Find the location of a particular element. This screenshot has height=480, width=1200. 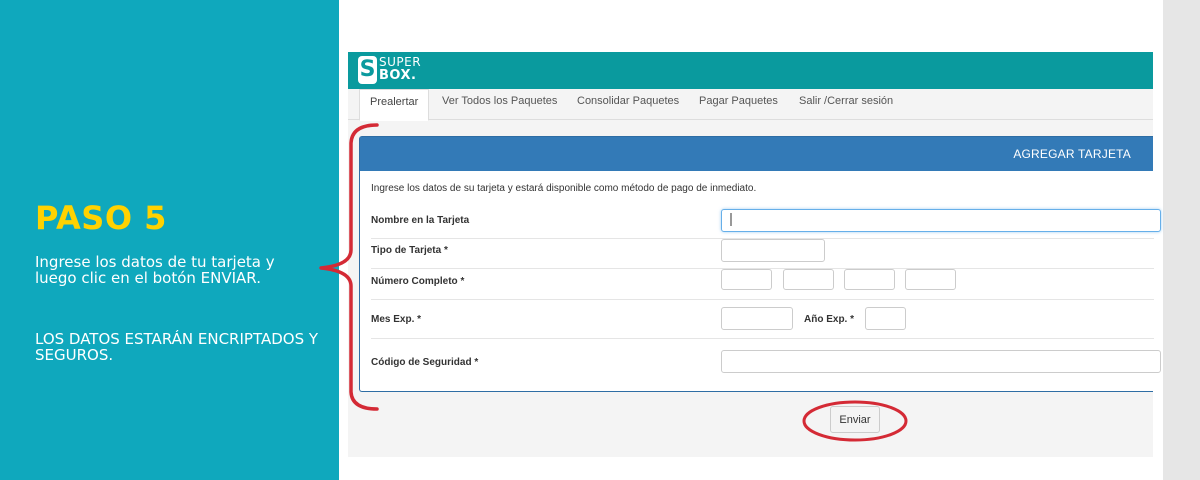

site-header-bar is located at coordinates (750, 70).